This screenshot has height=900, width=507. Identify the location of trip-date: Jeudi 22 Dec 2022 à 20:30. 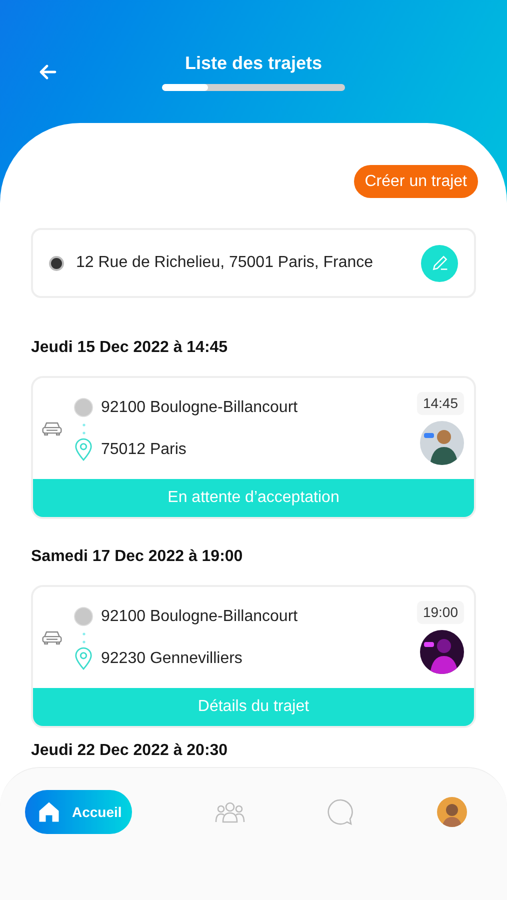
(130, 751).